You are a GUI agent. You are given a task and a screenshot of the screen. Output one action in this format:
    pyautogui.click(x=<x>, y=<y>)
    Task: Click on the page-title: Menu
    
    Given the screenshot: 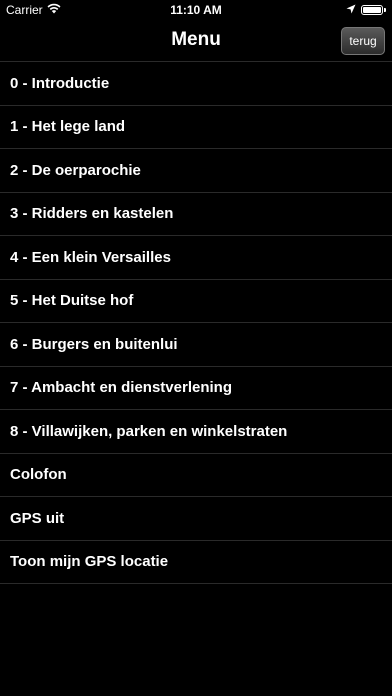 What is the action you would take?
    pyautogui.click(x=196, y=39)
    